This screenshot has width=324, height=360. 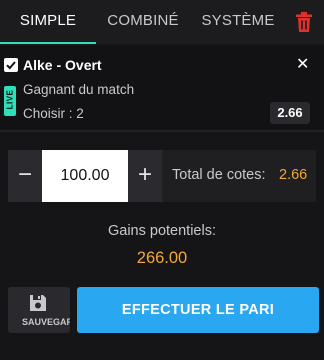 I want to click on selection-checkbox, so click(x=11, y=65).